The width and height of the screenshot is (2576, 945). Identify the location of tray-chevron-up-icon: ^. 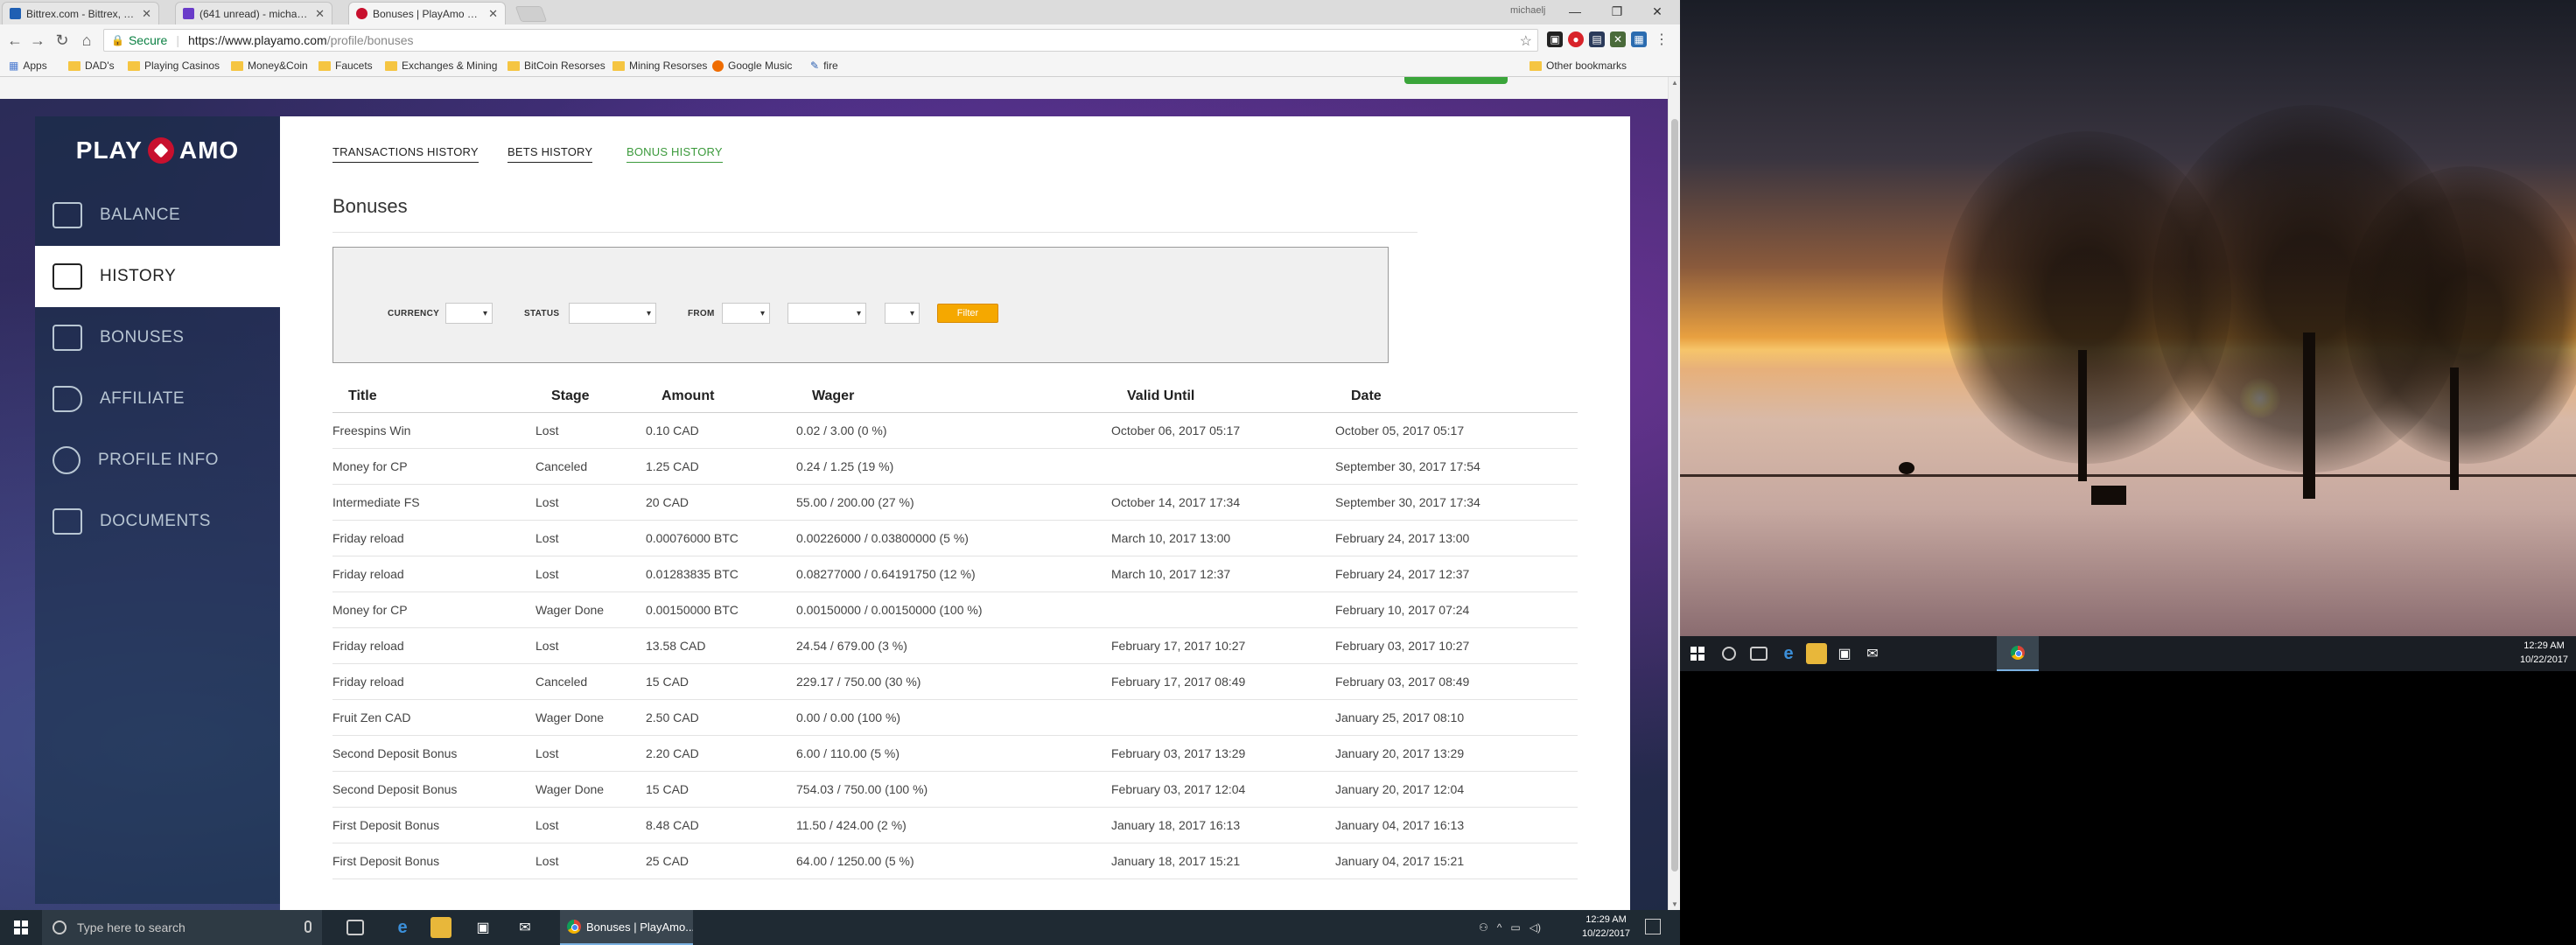
(1499, 927).